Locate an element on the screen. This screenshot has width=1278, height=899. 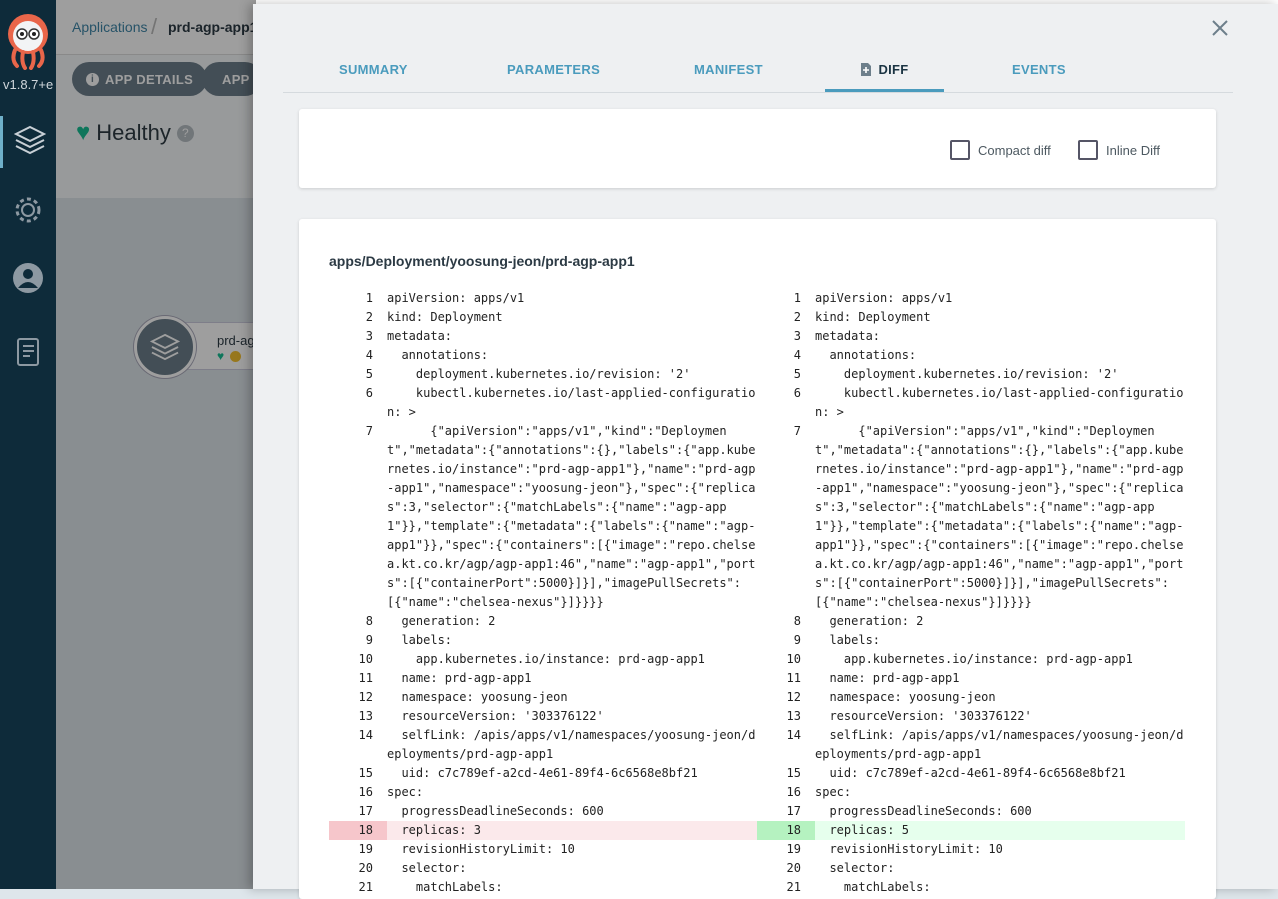
line-code: generation: 2 is located at coordinates (869, 621).